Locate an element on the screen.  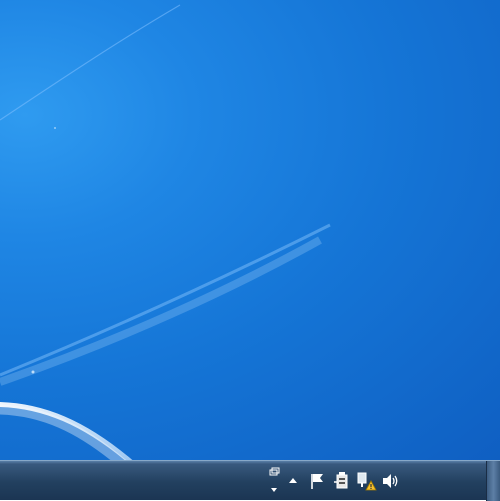
taskbar is located at coordinates (250, 480).